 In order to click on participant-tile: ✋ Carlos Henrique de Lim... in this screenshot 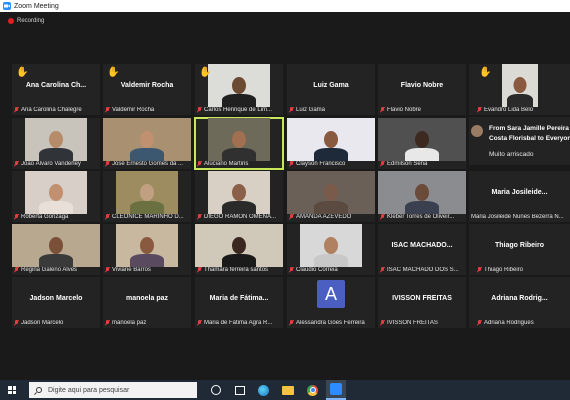, I will do `click(239, 89)`.